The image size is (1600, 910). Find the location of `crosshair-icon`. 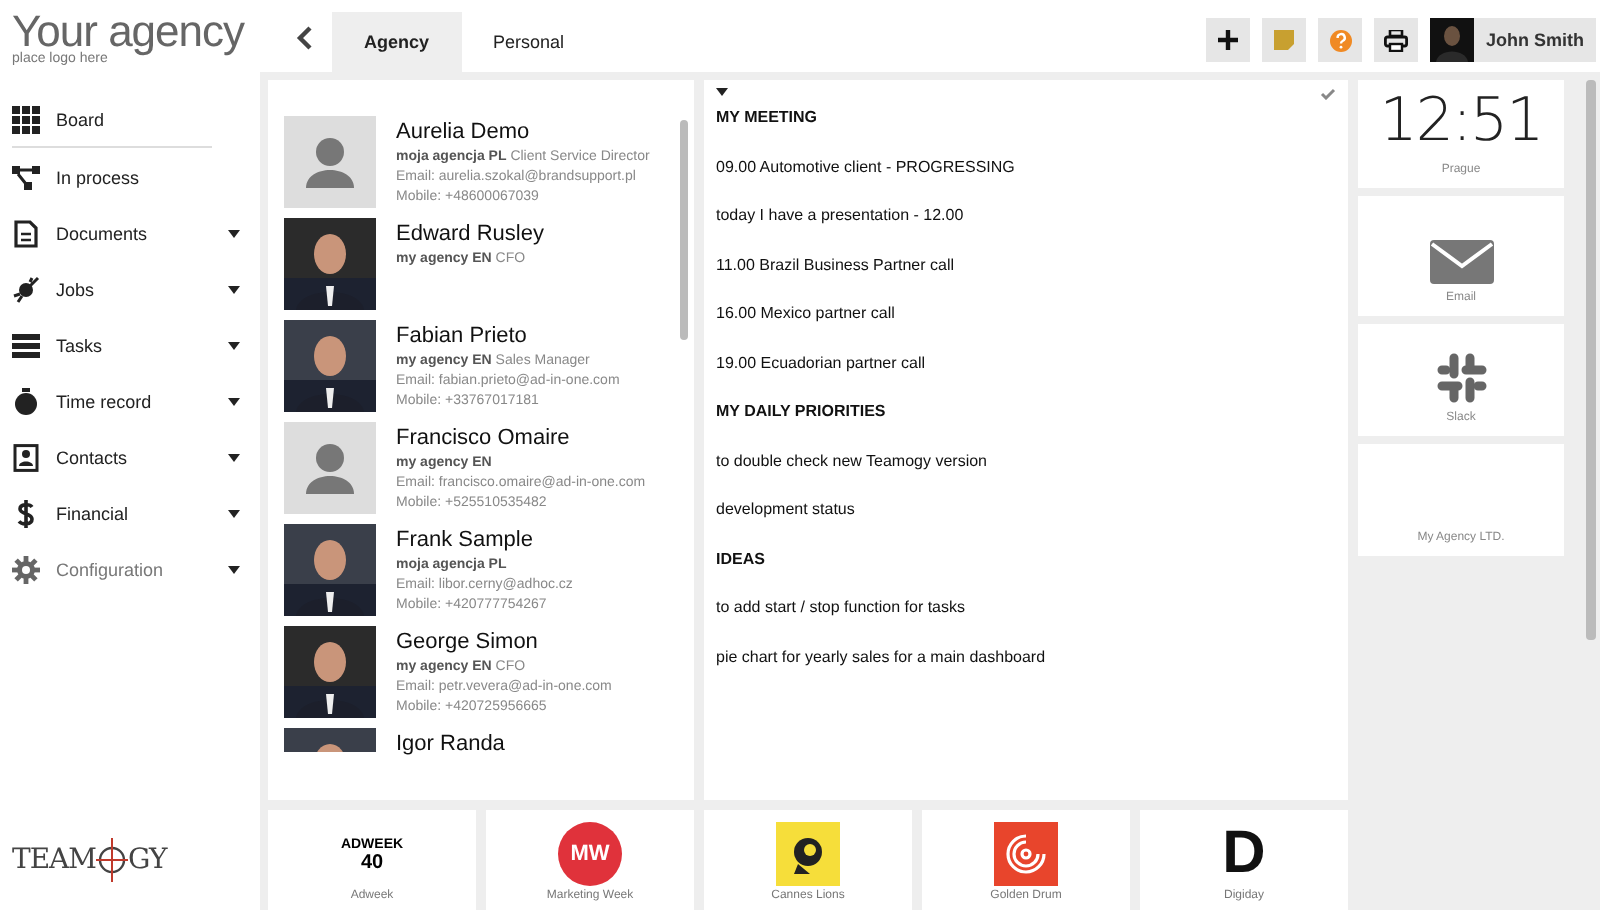

crosshair-icon is located at coordinates (112, 860).